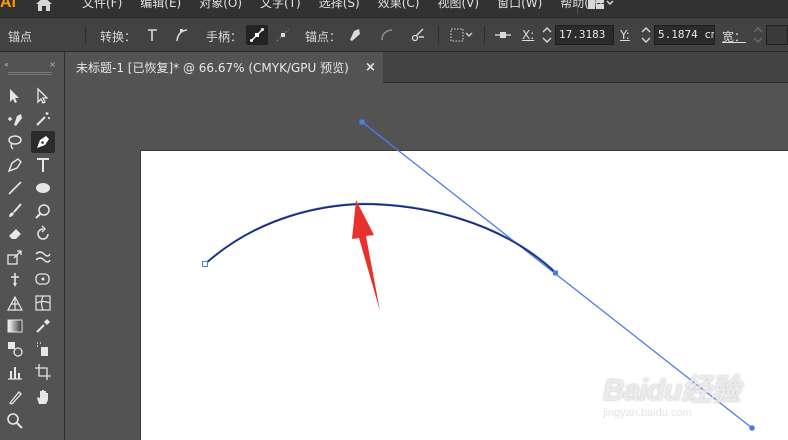  What do you see at coordinates (15, 397) in the screenshot?
I see `slice-tool-icon` at bounding box center [15, 397].